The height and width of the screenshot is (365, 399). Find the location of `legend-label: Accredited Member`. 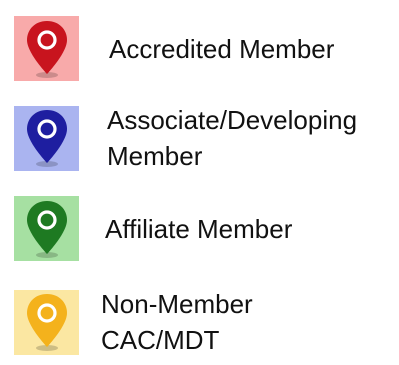

legend-label: Accredited Member is located at coordinates (221, 49).